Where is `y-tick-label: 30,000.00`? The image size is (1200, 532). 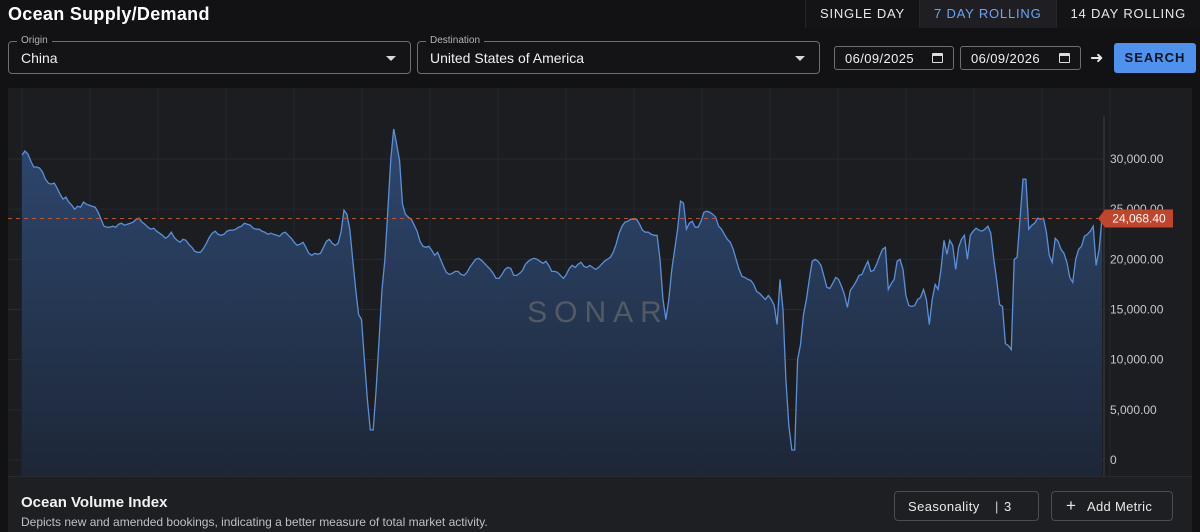
y-tick-label: 30,000.00 is located at coordinates (1137, 159).